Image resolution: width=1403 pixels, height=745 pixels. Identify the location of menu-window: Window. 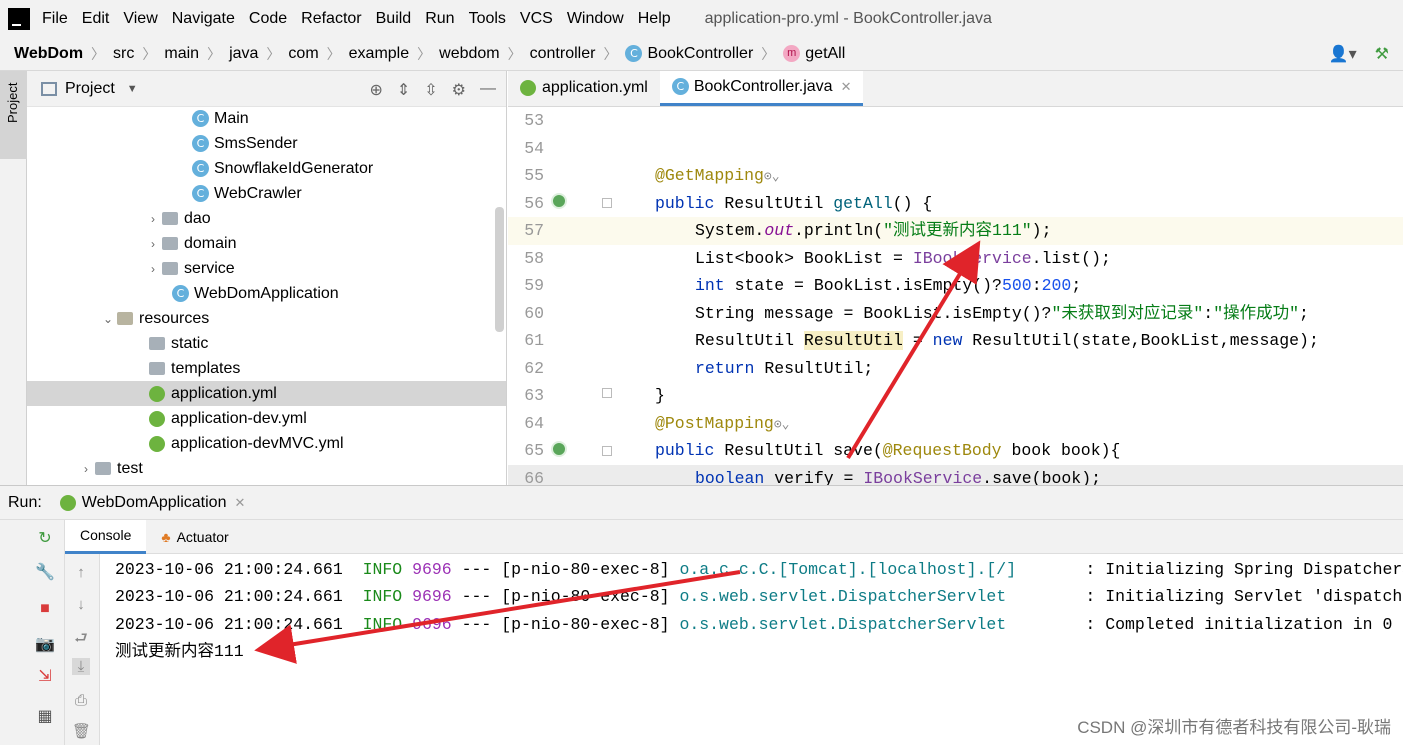
(595, 19).